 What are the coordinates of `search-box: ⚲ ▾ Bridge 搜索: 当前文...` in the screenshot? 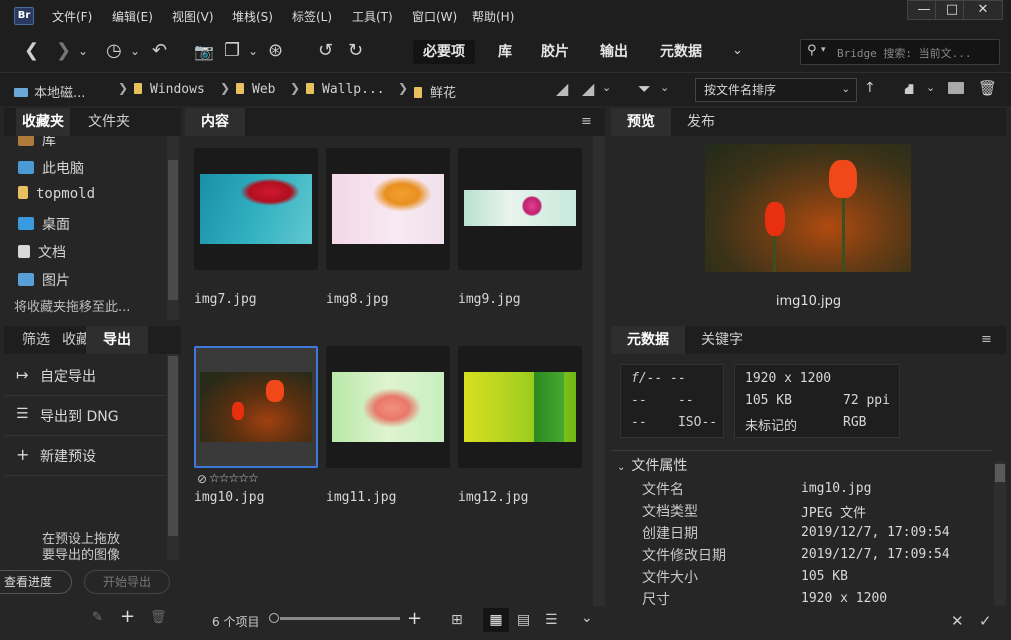 It's located at (900, 52).